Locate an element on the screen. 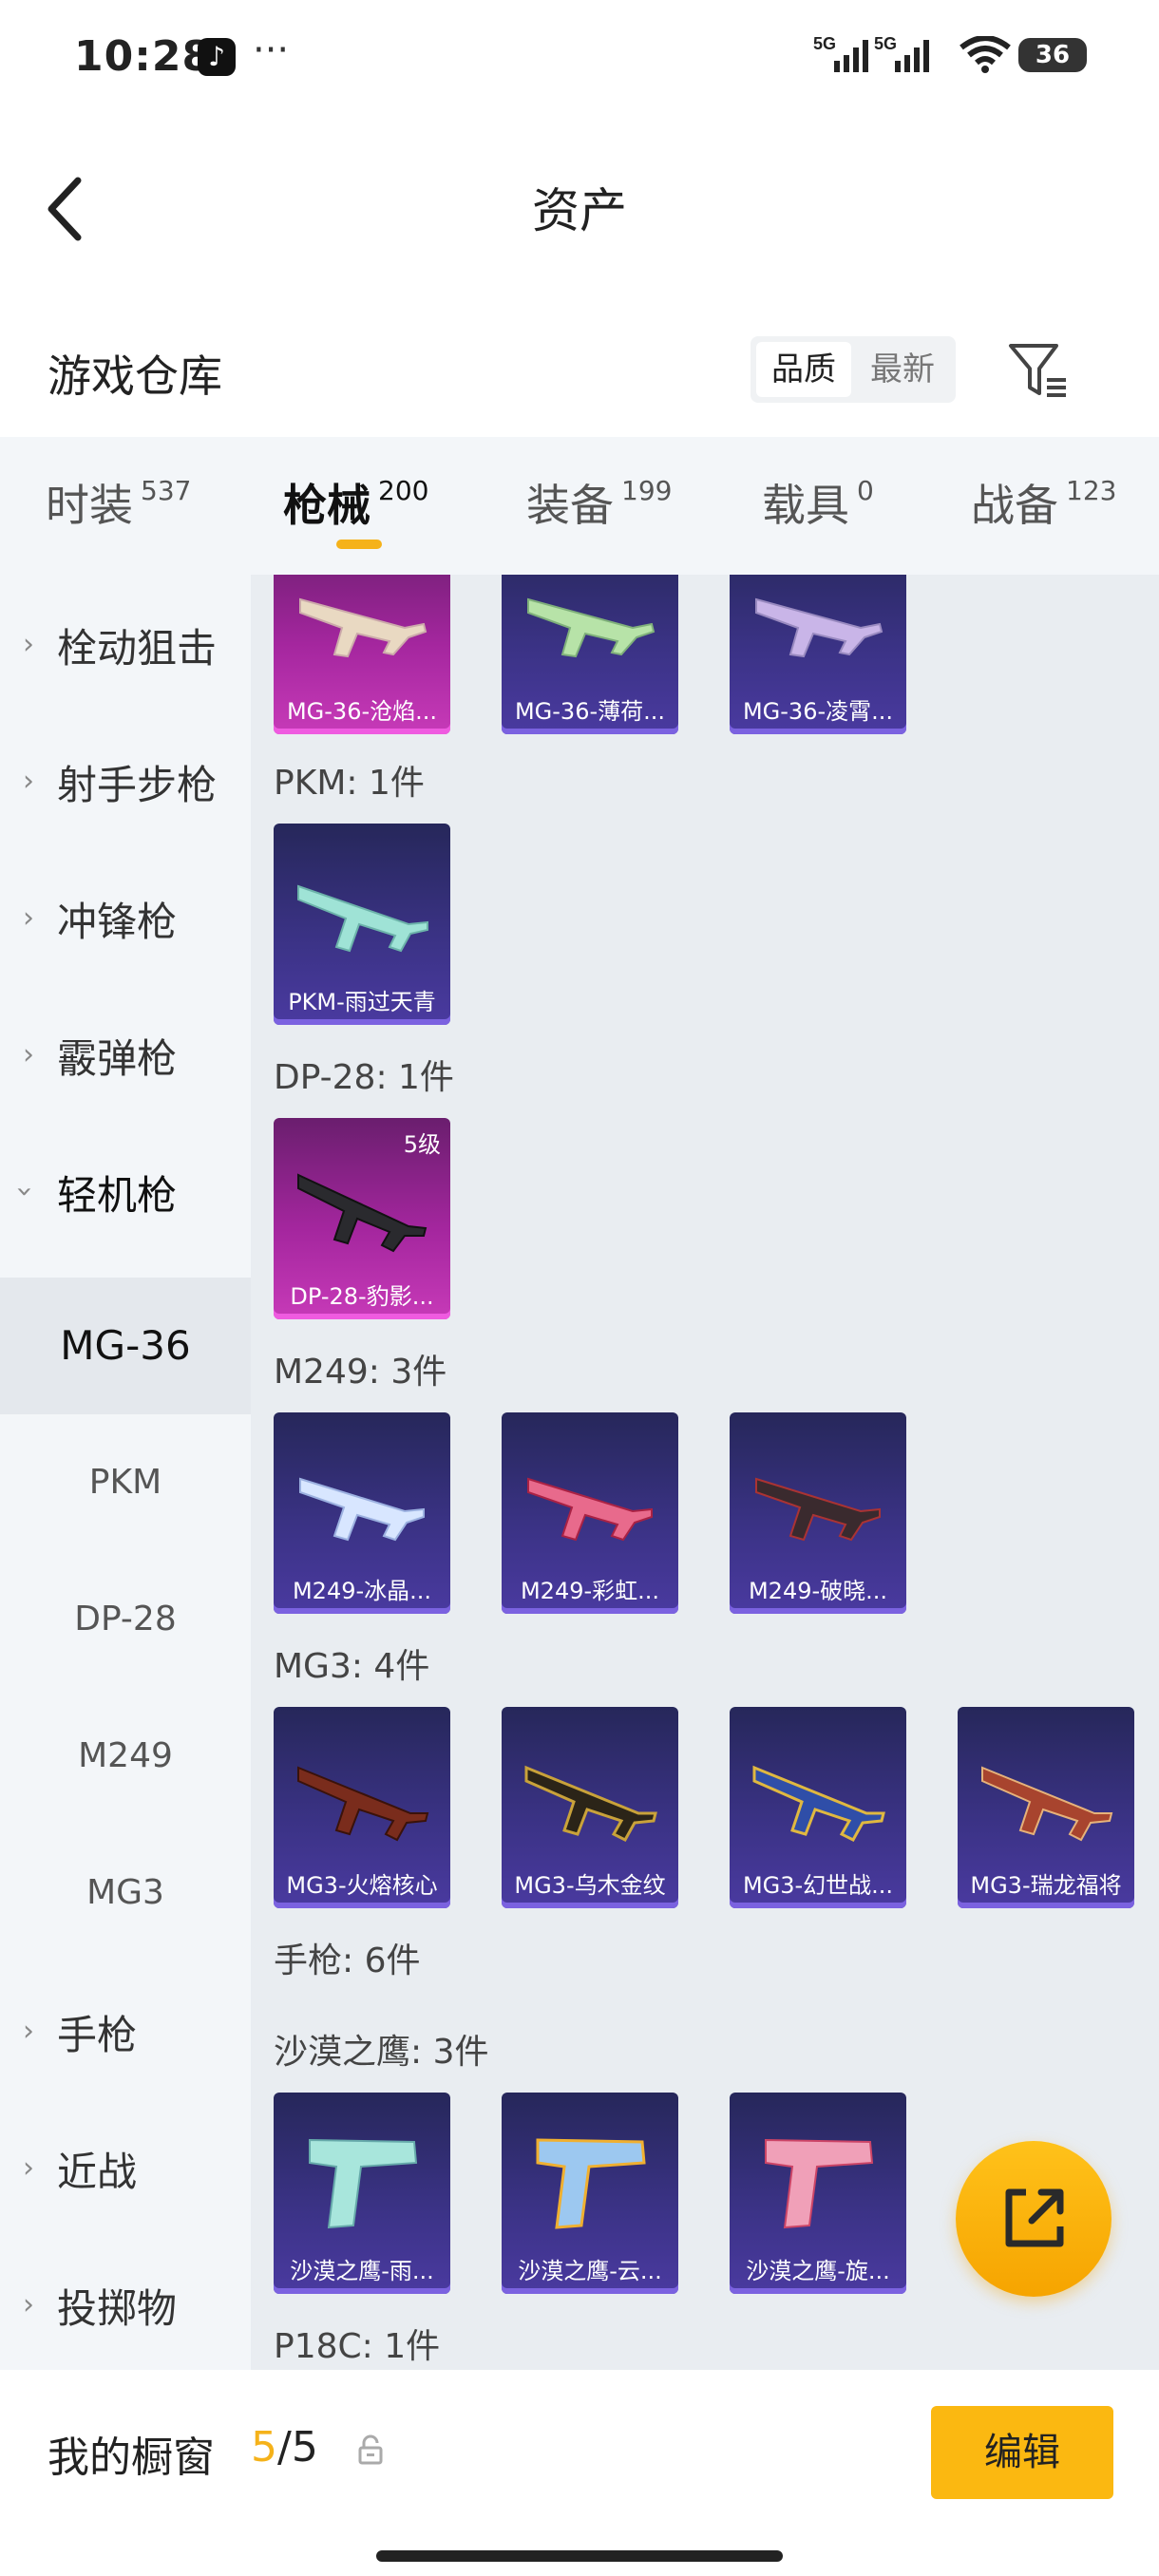  category-tabs: 时装 537 枪械 200 装备 199 载具 0 战备 123 is located at coordinates (579, 506).